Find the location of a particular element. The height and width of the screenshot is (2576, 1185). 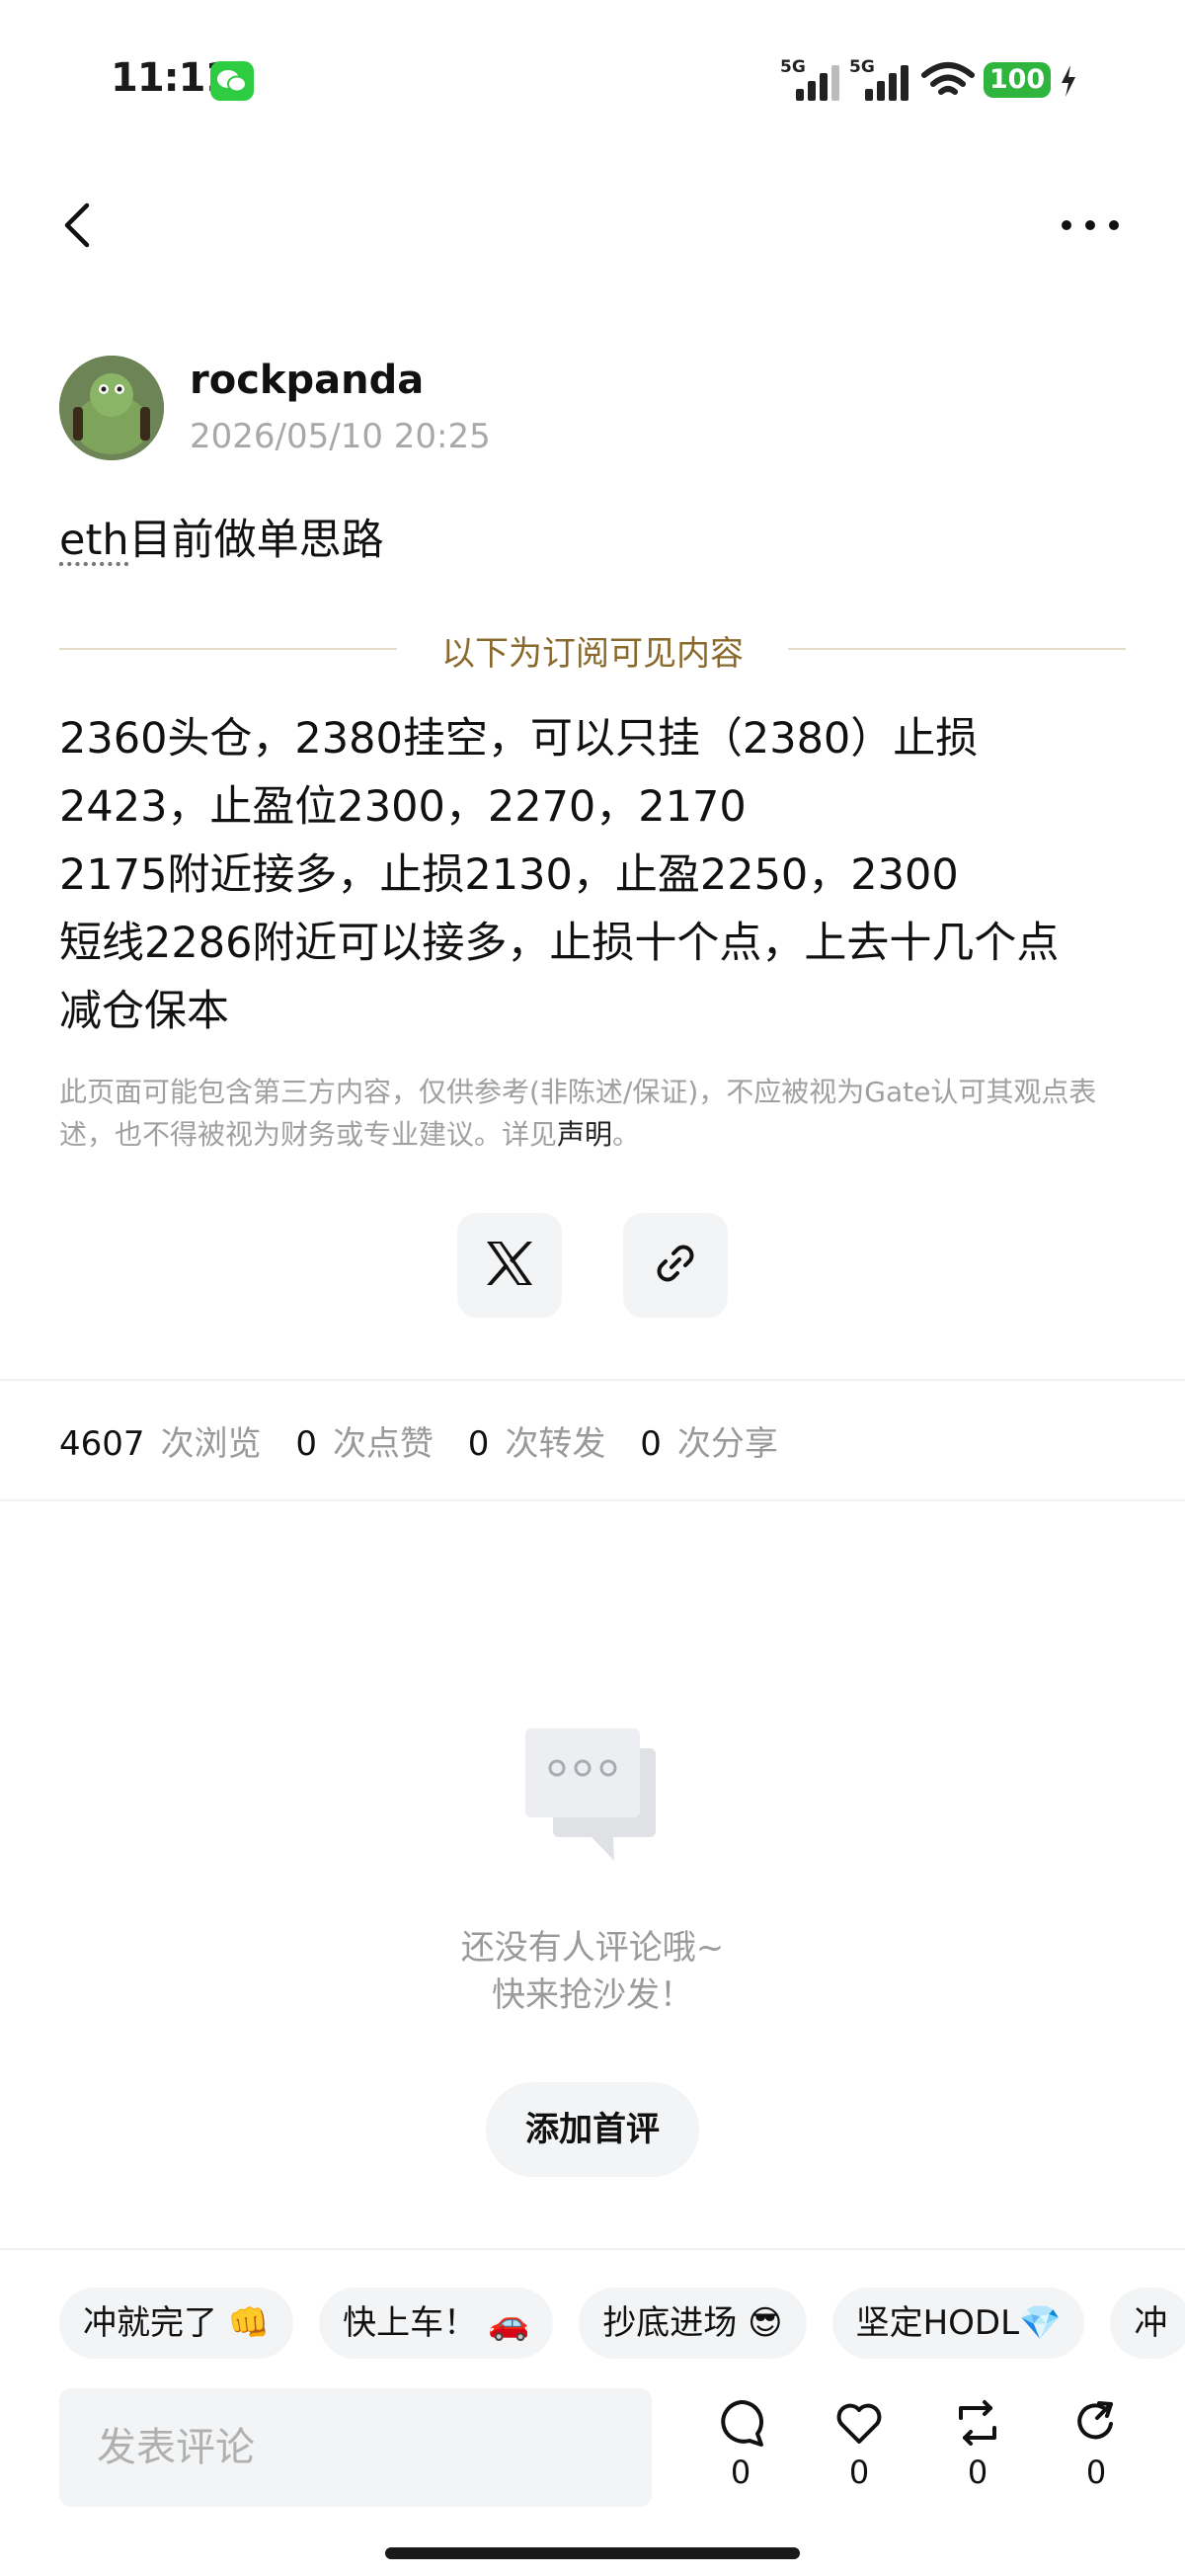

content-line: 2175附近接多，止损2130，止盈2250，2300 is located at coordinates (509, 875).